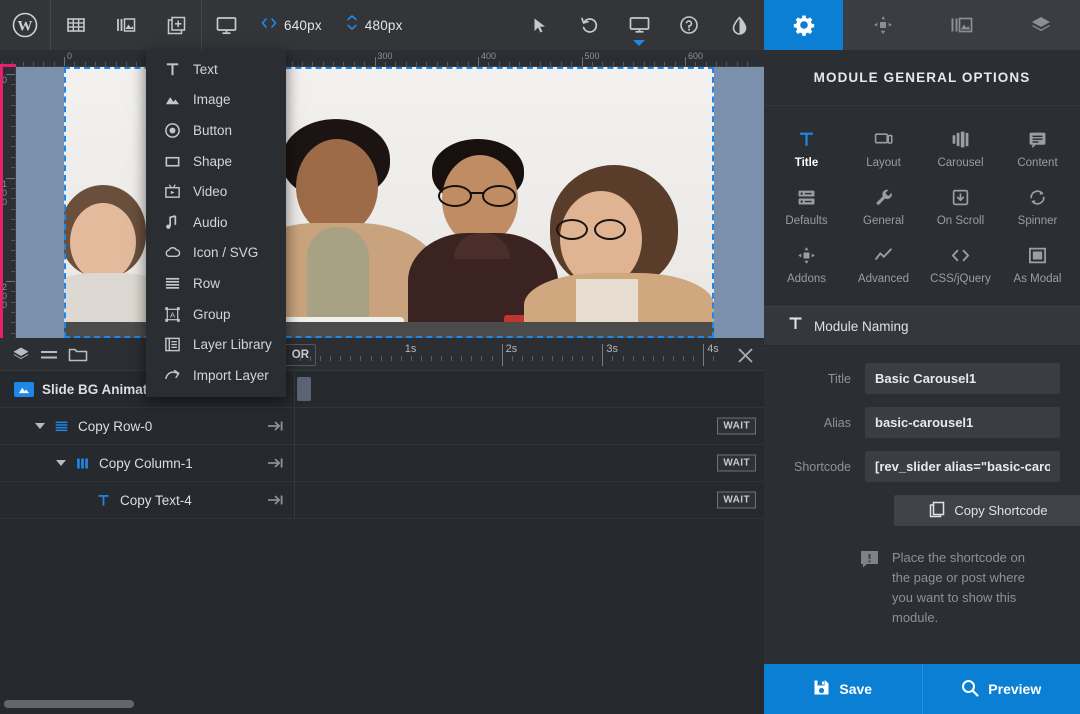 The image size is (1080, 714). What do you see at coordinates (304, 389) in the screenshot?
I see `bg-animation-bar` at bounding box center [304, 389].